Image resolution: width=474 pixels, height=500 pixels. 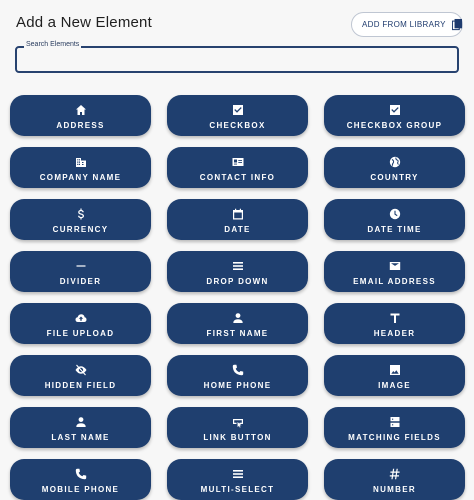 I want to click on element-tile-label: FILE UPLOAD, so click(x=80, y=333).